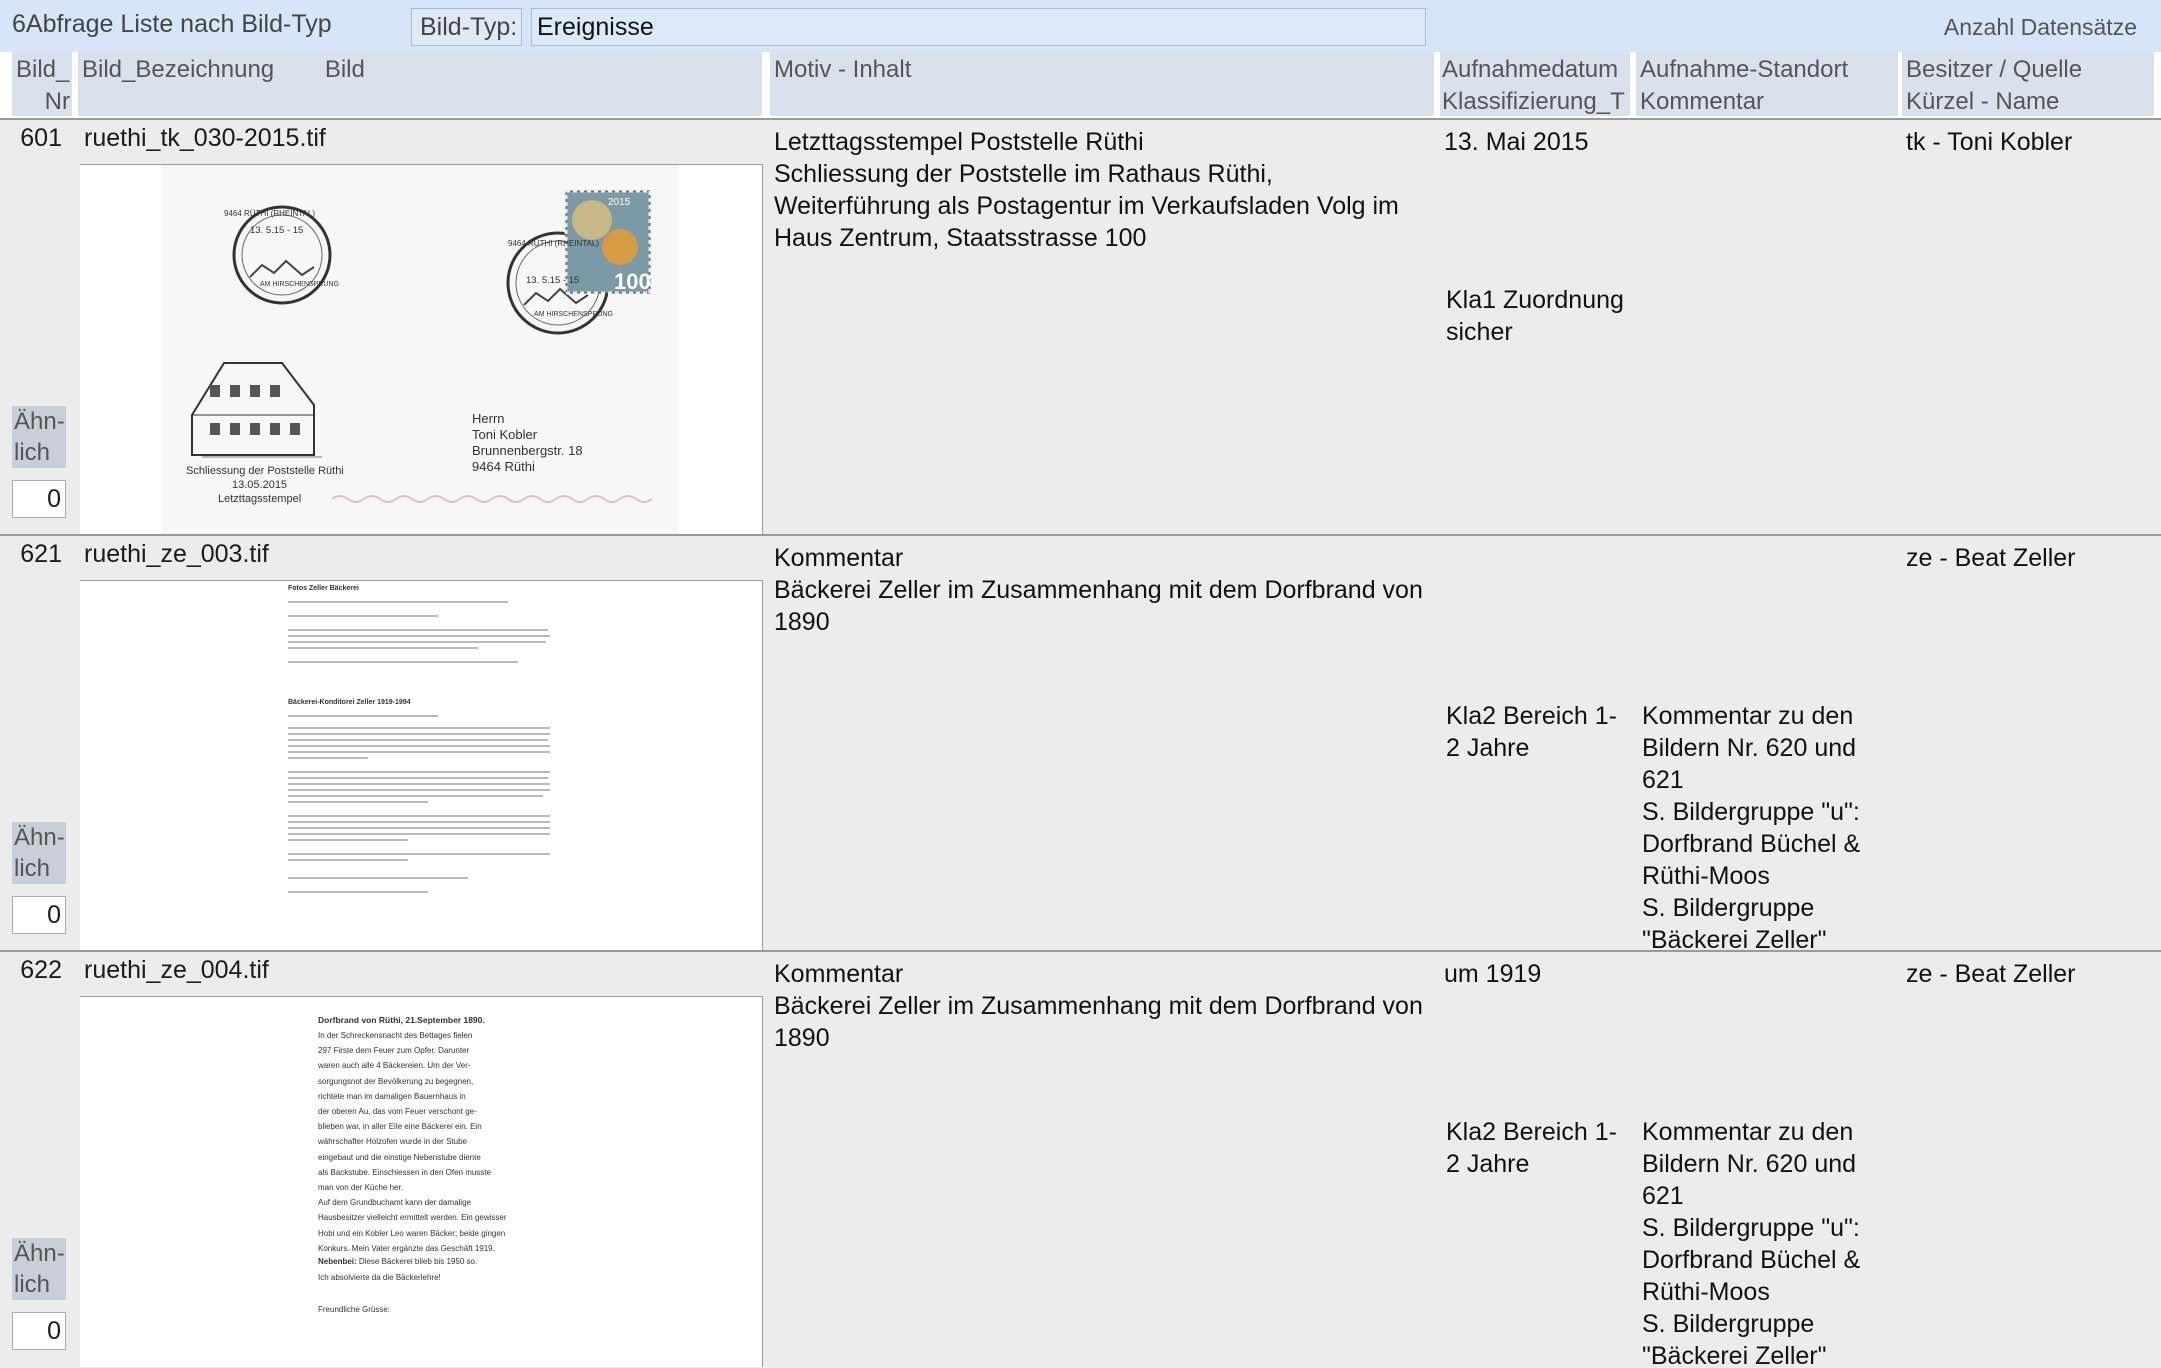 This screenshot has width=2161, height=1368. I want to click on header-besitzer: Besitzer / Quelle Kürzel - Name, so click(2028, 84).